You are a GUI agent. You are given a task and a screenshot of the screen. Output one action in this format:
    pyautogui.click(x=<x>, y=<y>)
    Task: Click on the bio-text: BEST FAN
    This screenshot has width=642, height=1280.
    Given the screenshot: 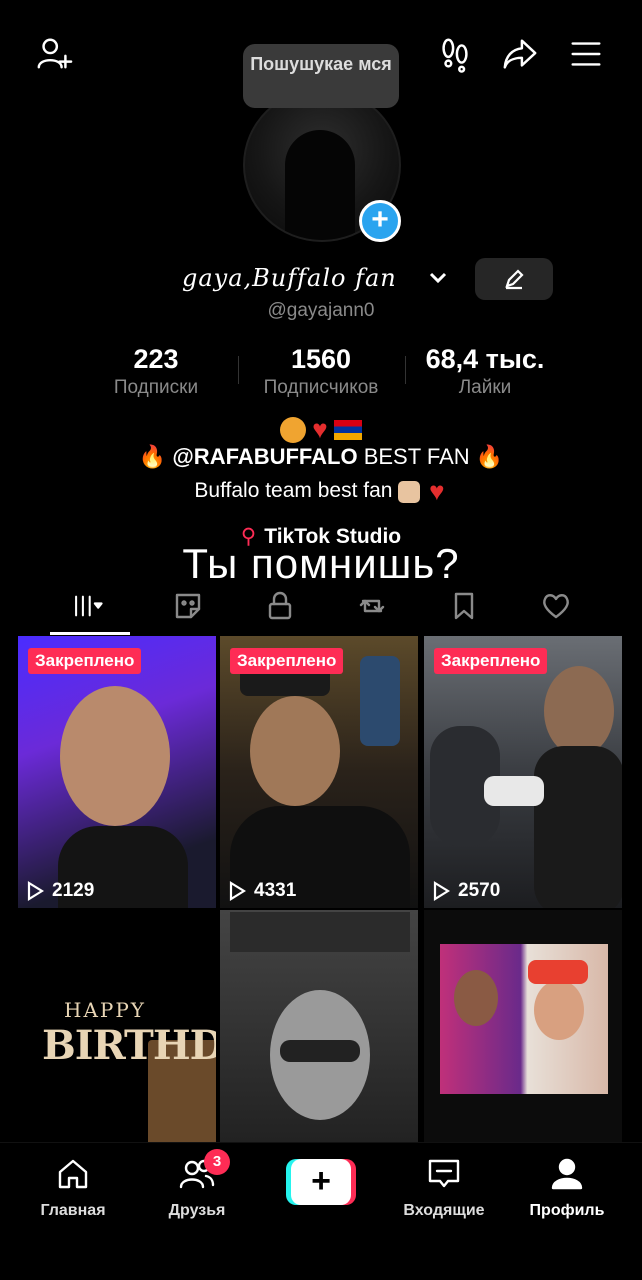 What is the action you would take?
    pyautogui.click(x=416, y=456)
    